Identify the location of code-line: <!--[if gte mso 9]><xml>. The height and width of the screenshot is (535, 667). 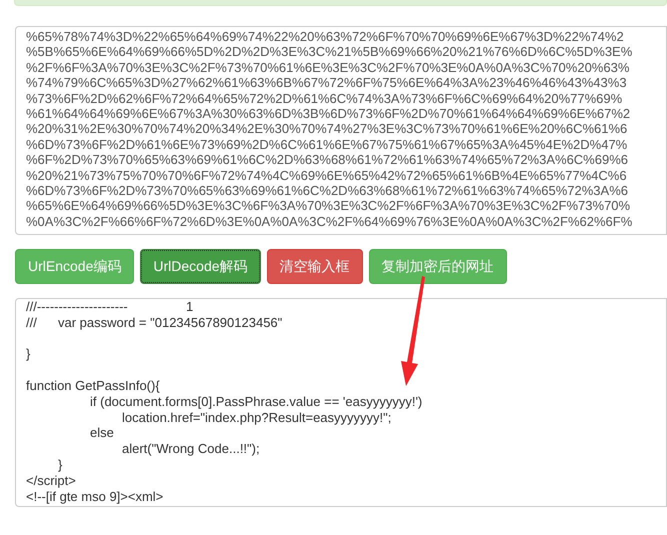
(95, 496).